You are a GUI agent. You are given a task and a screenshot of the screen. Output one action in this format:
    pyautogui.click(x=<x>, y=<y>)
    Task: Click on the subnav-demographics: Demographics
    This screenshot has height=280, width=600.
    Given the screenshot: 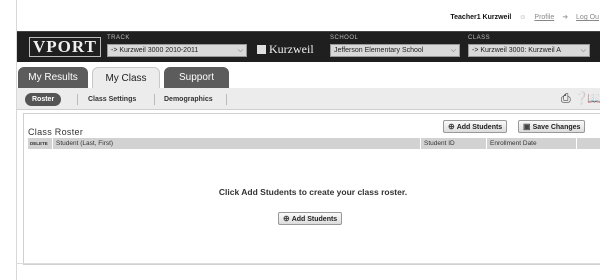 What is the action you would take?
    pyautogui.click(x=188, y=99)
    